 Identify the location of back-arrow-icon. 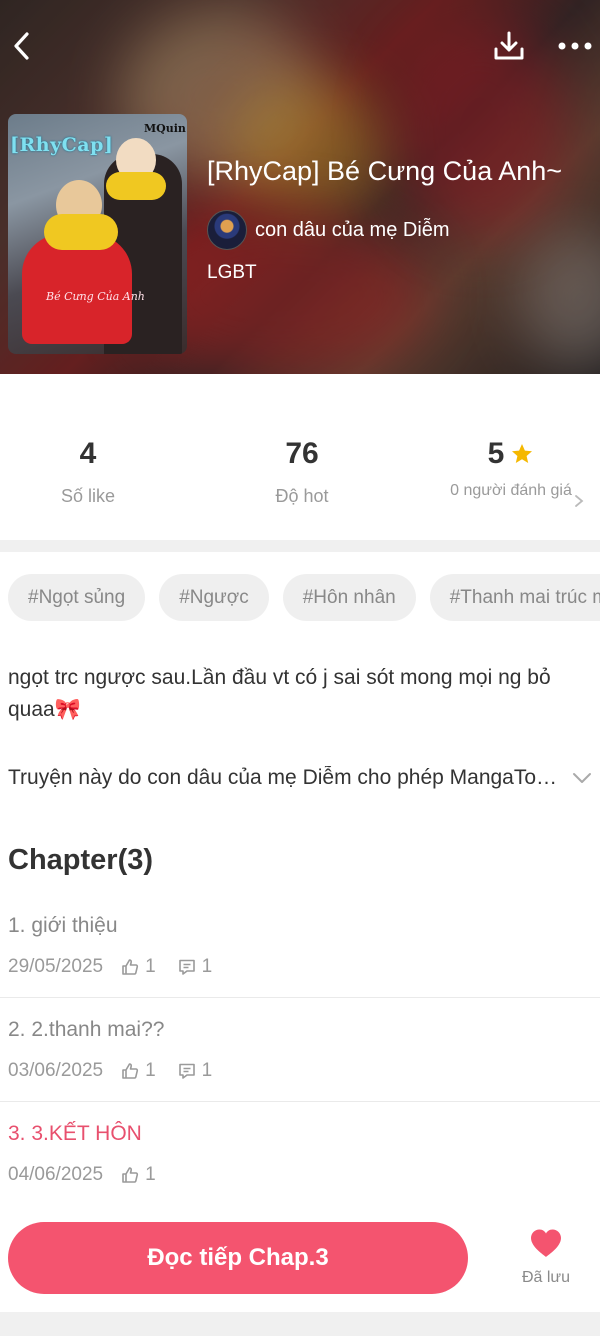
(21, 46).